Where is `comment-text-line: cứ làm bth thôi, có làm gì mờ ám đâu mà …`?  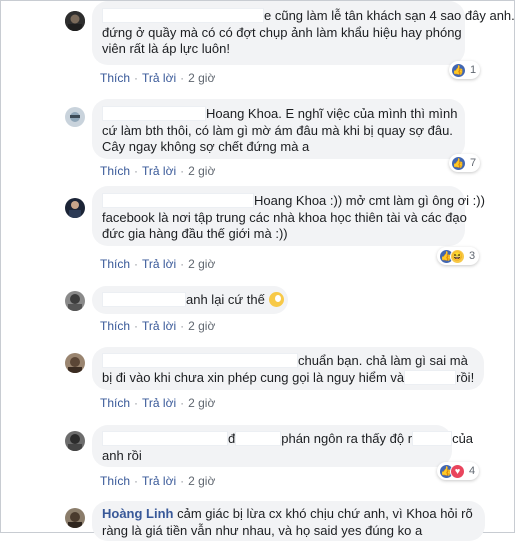
comment-text-line: cứ làm bth thôi, có làm gì mờ ám đâu mà … is located at coordinates (277, 130).